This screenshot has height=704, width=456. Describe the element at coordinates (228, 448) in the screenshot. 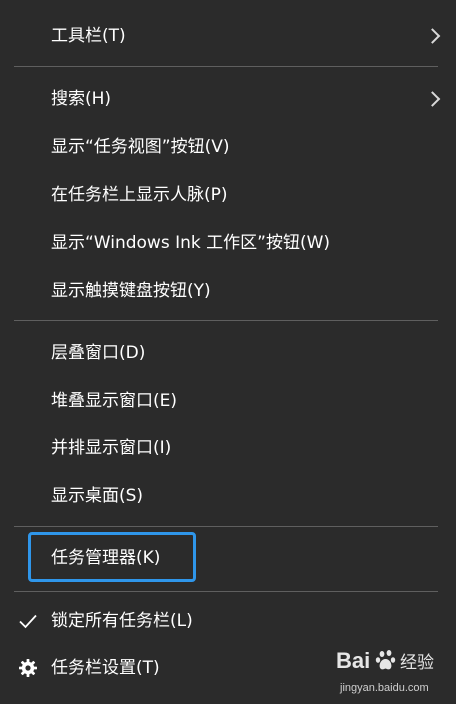

I see `menu-item-side-by-side-windows: 并排显示窗口(I)` at that location.